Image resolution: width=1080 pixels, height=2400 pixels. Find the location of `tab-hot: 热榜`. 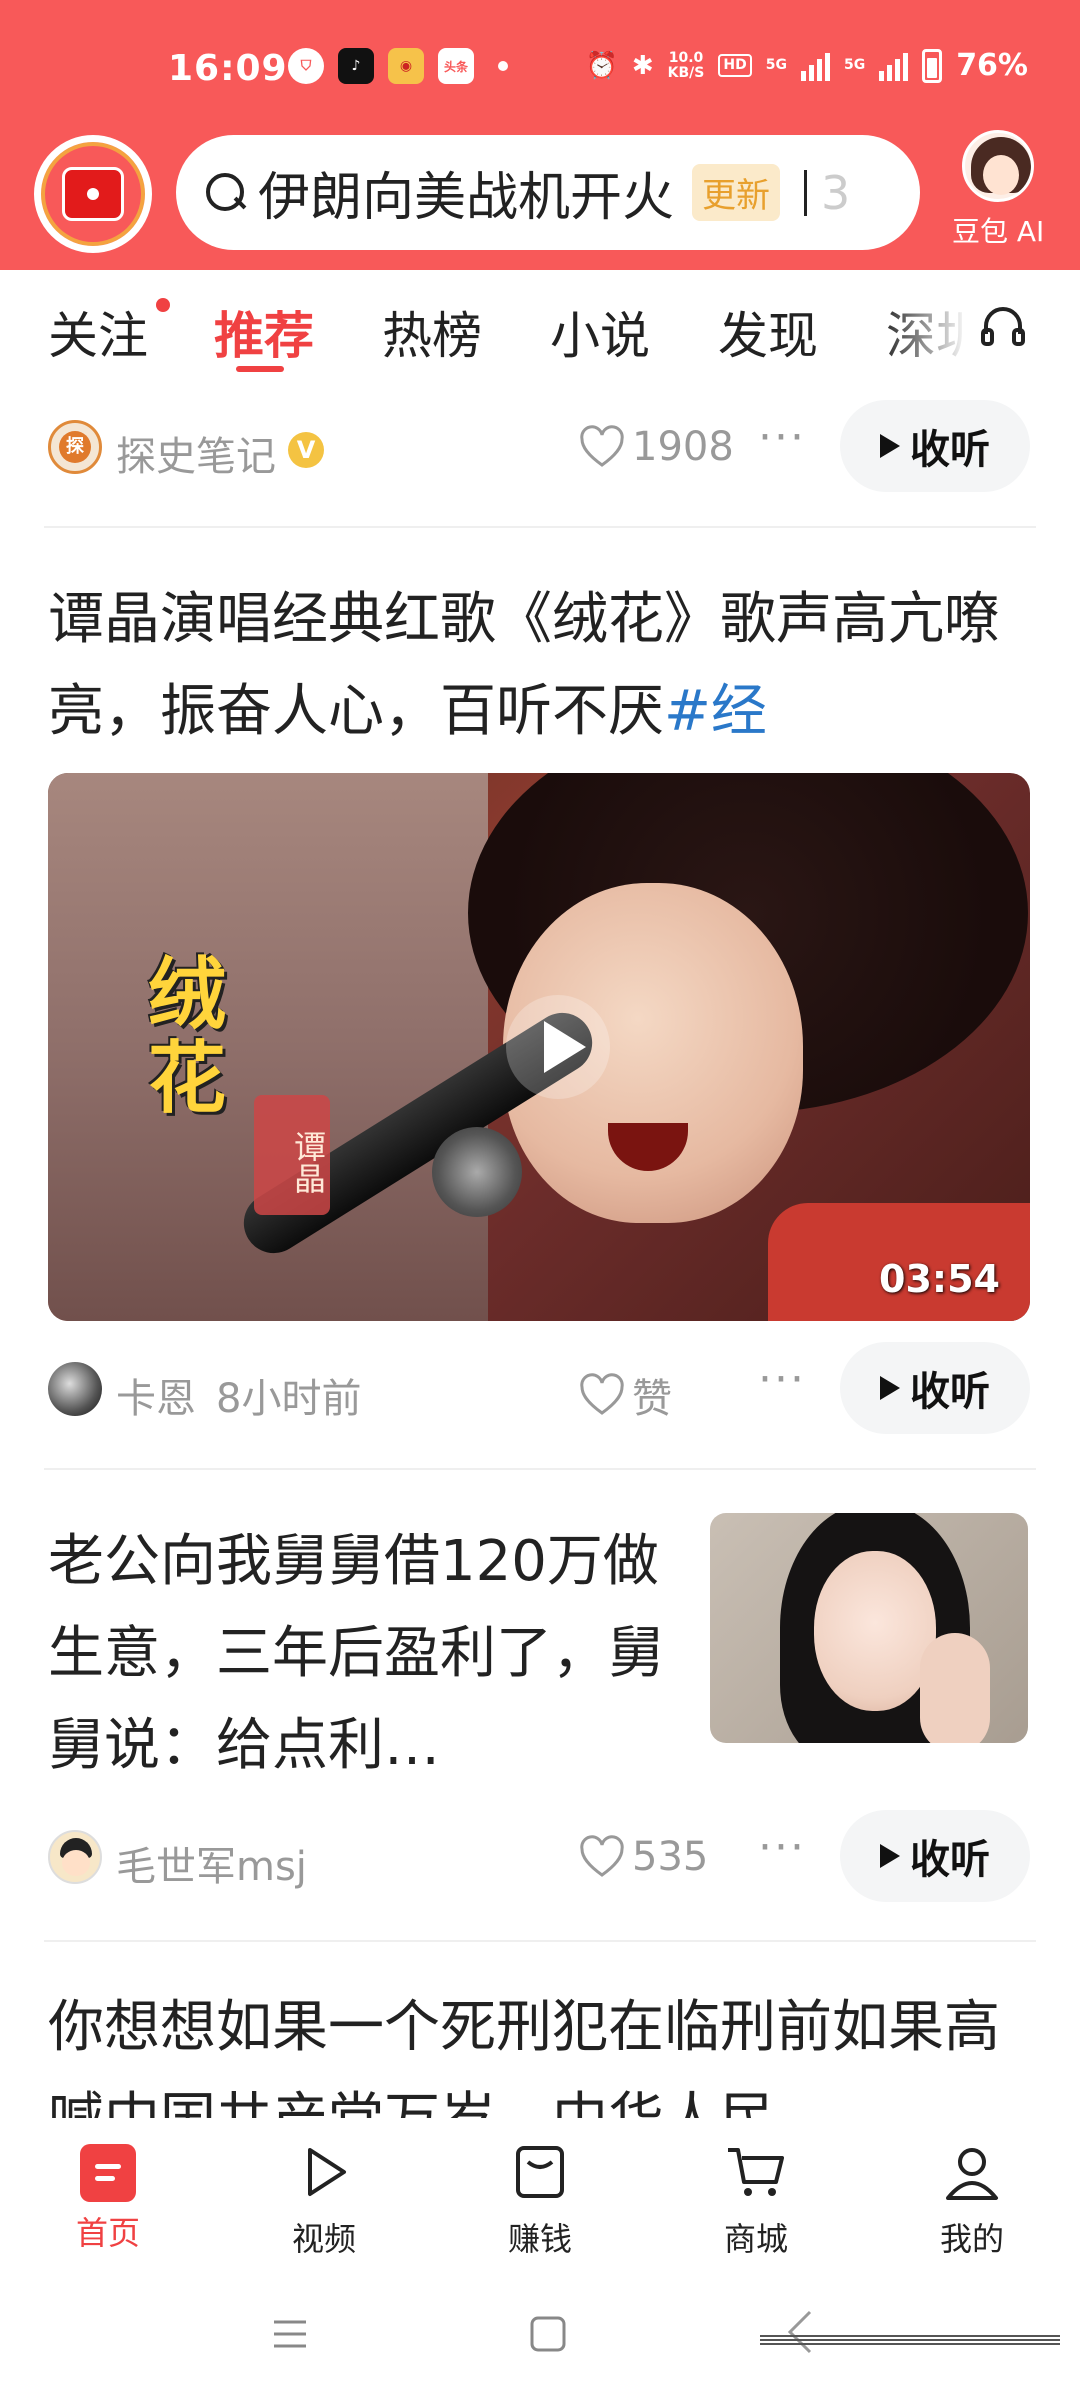

tab-hot: 热榜 is located at coordinates (432, 332).